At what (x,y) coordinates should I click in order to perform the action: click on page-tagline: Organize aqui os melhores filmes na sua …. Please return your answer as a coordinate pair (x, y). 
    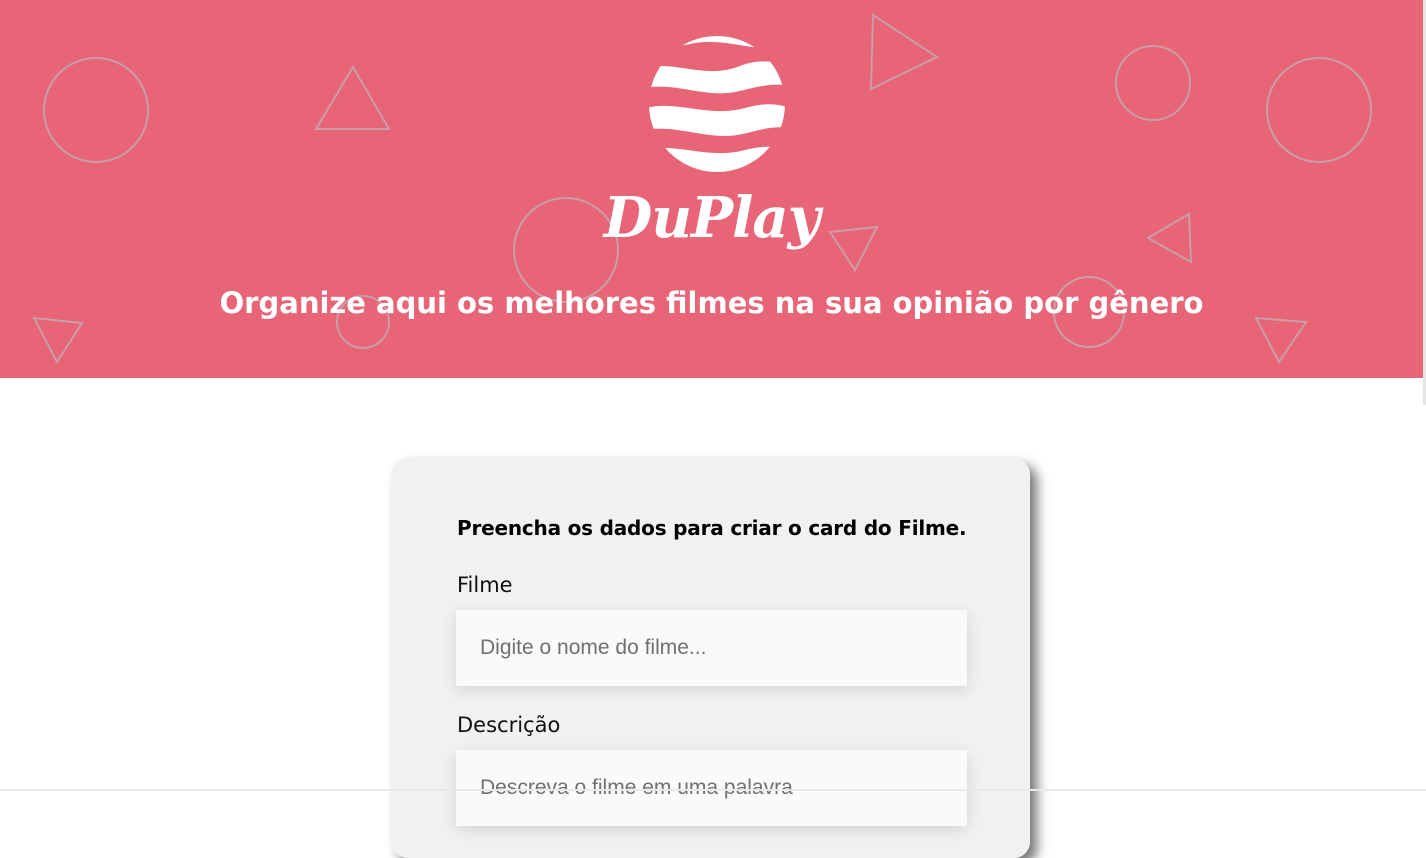
    Looking at the image, I should click on (711, 303).